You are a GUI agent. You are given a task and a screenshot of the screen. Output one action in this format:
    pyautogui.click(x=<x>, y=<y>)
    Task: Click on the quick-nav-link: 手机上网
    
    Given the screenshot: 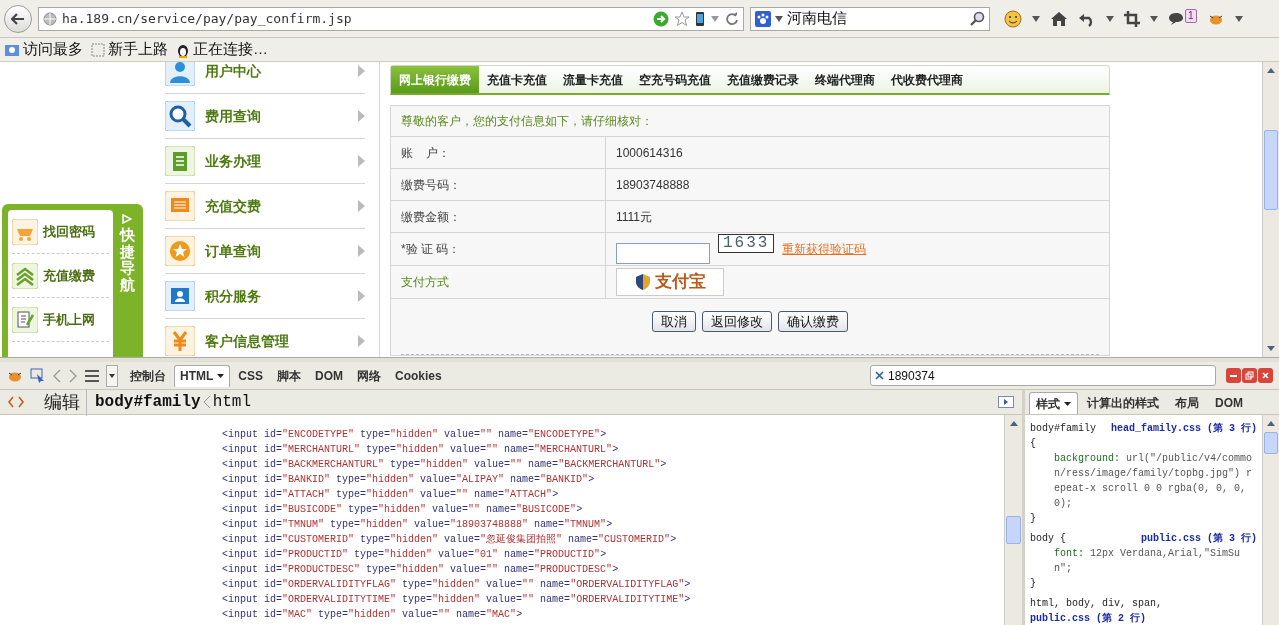 What is the action you would take?
    pyautogui.click(x=69, y=319)
    